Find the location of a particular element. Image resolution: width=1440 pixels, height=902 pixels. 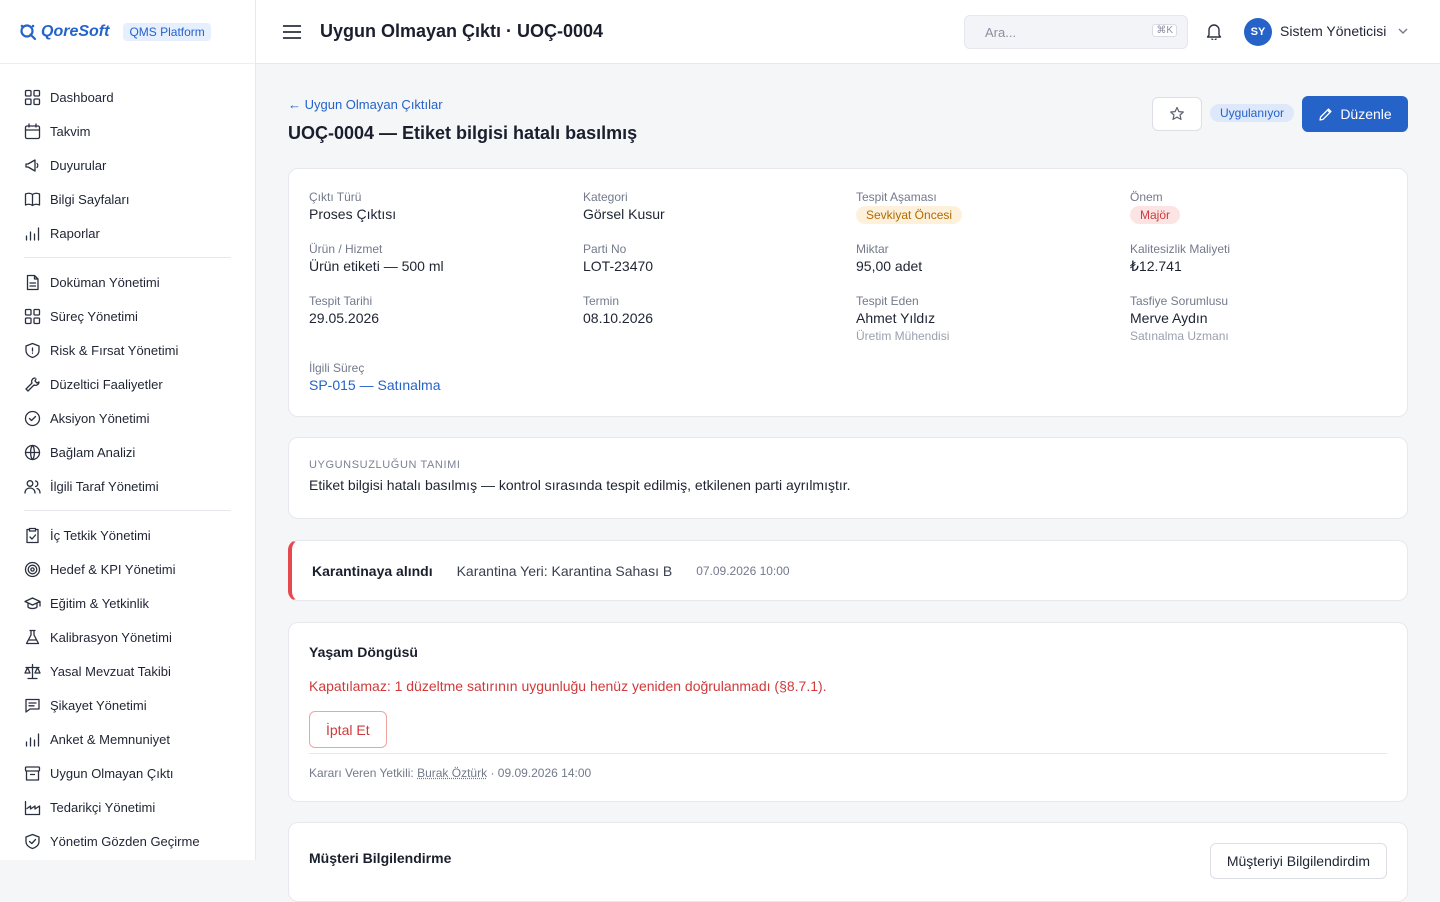

field-label: İlgili Süreç is located at coordinates (337, 368).